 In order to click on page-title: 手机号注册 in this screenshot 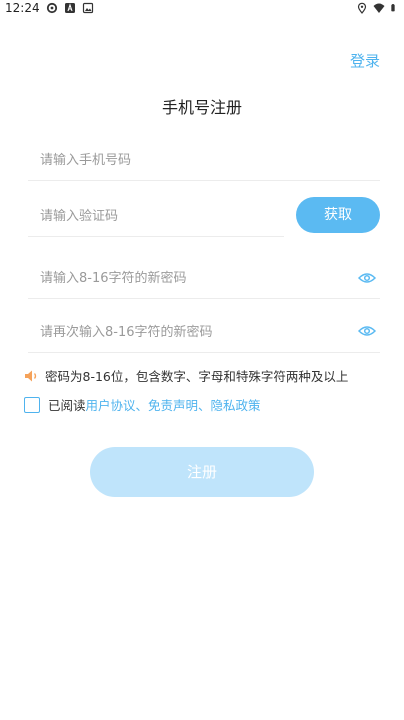, I will do `click(201, 107)`.